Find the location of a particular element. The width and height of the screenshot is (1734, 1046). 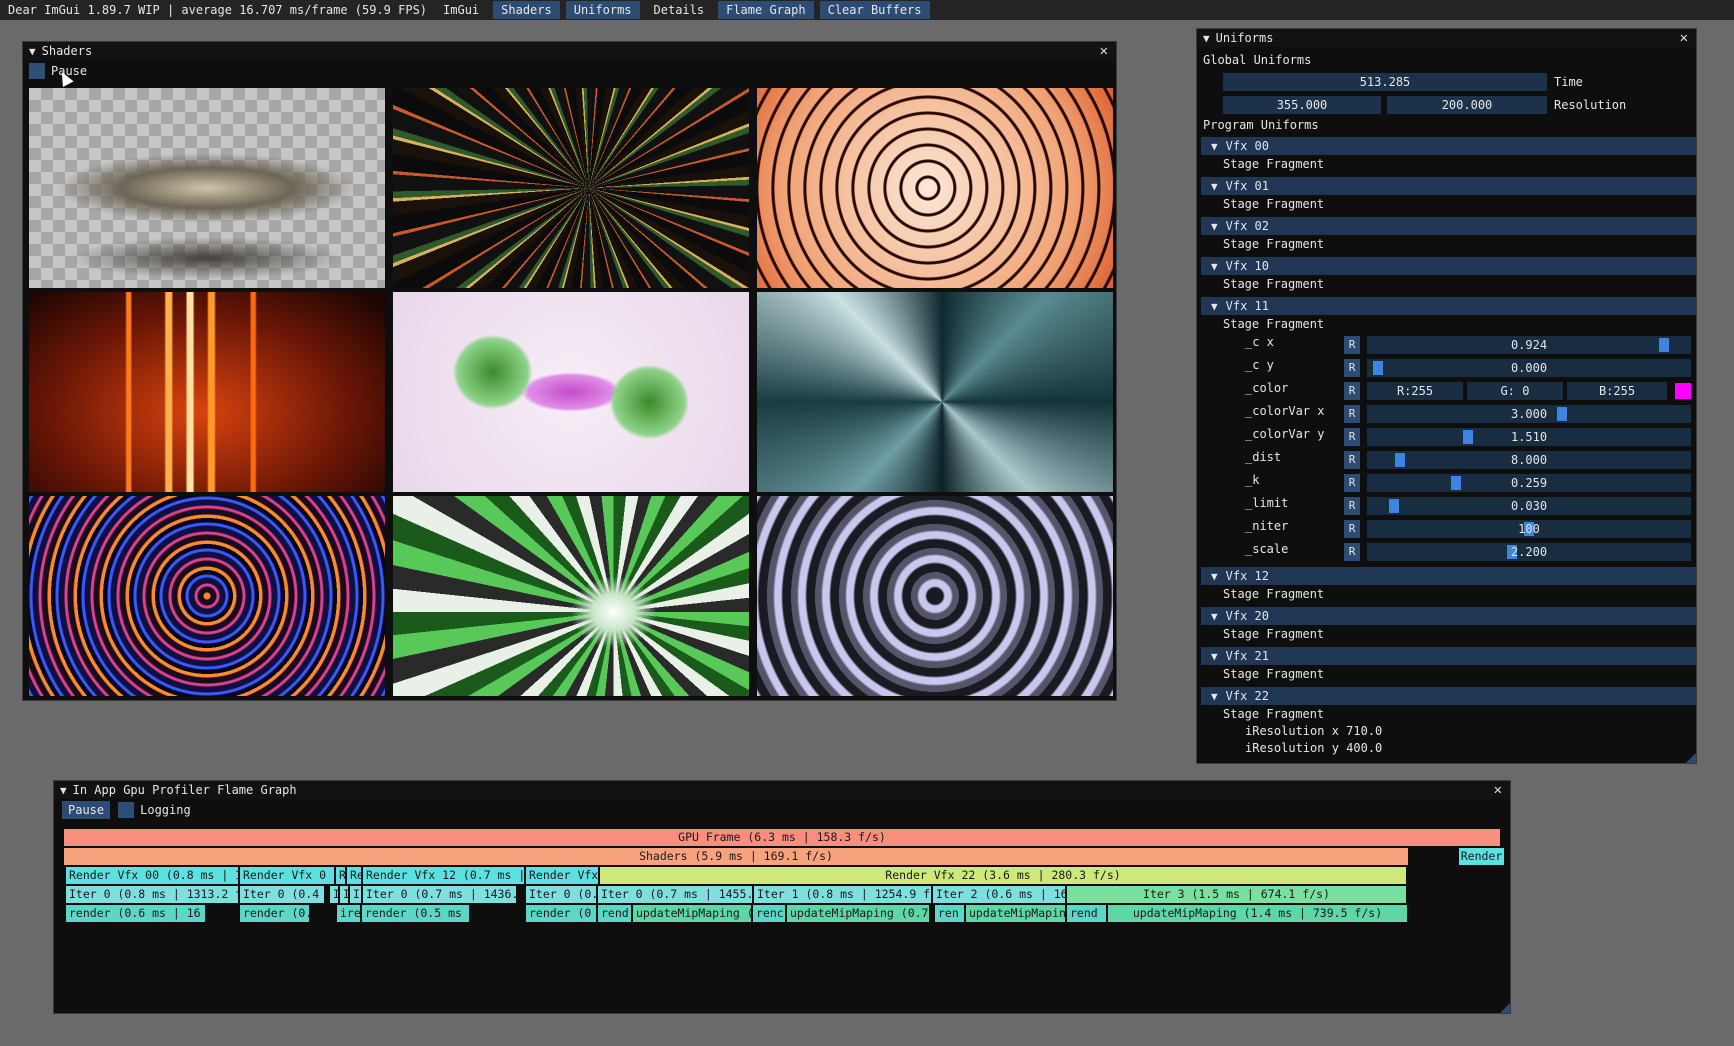

flame-bar-iter0-b: Iter 0 (0.4 is located at coordinates (282, 894).